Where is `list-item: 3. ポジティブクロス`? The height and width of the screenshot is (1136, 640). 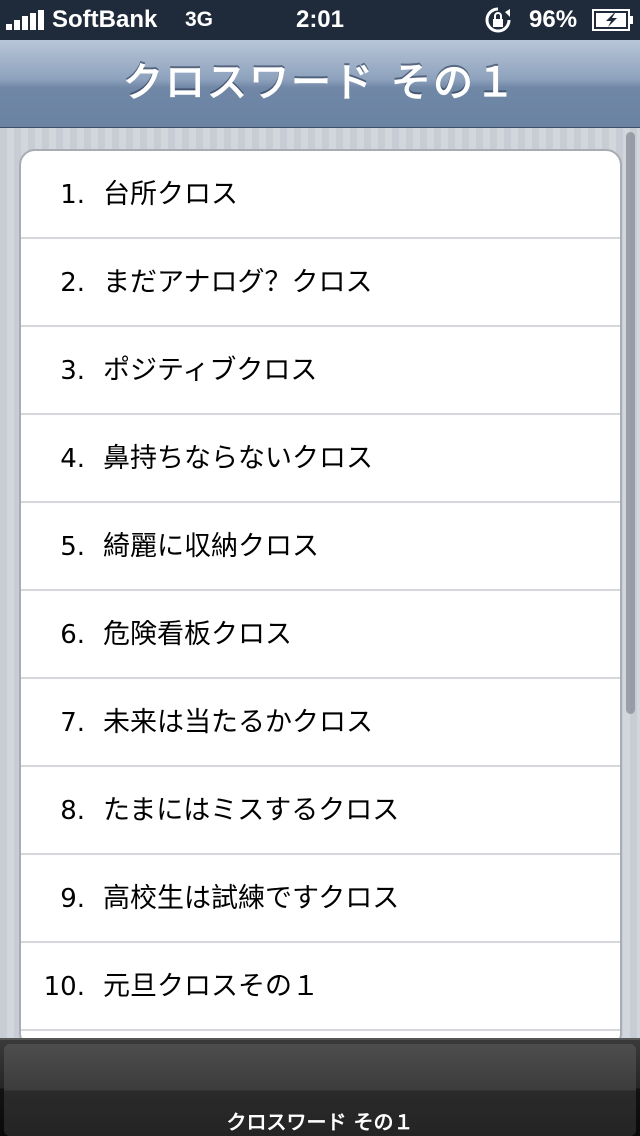
list-item: 3. ポジティブクロス is located at coordinates (320, 371).